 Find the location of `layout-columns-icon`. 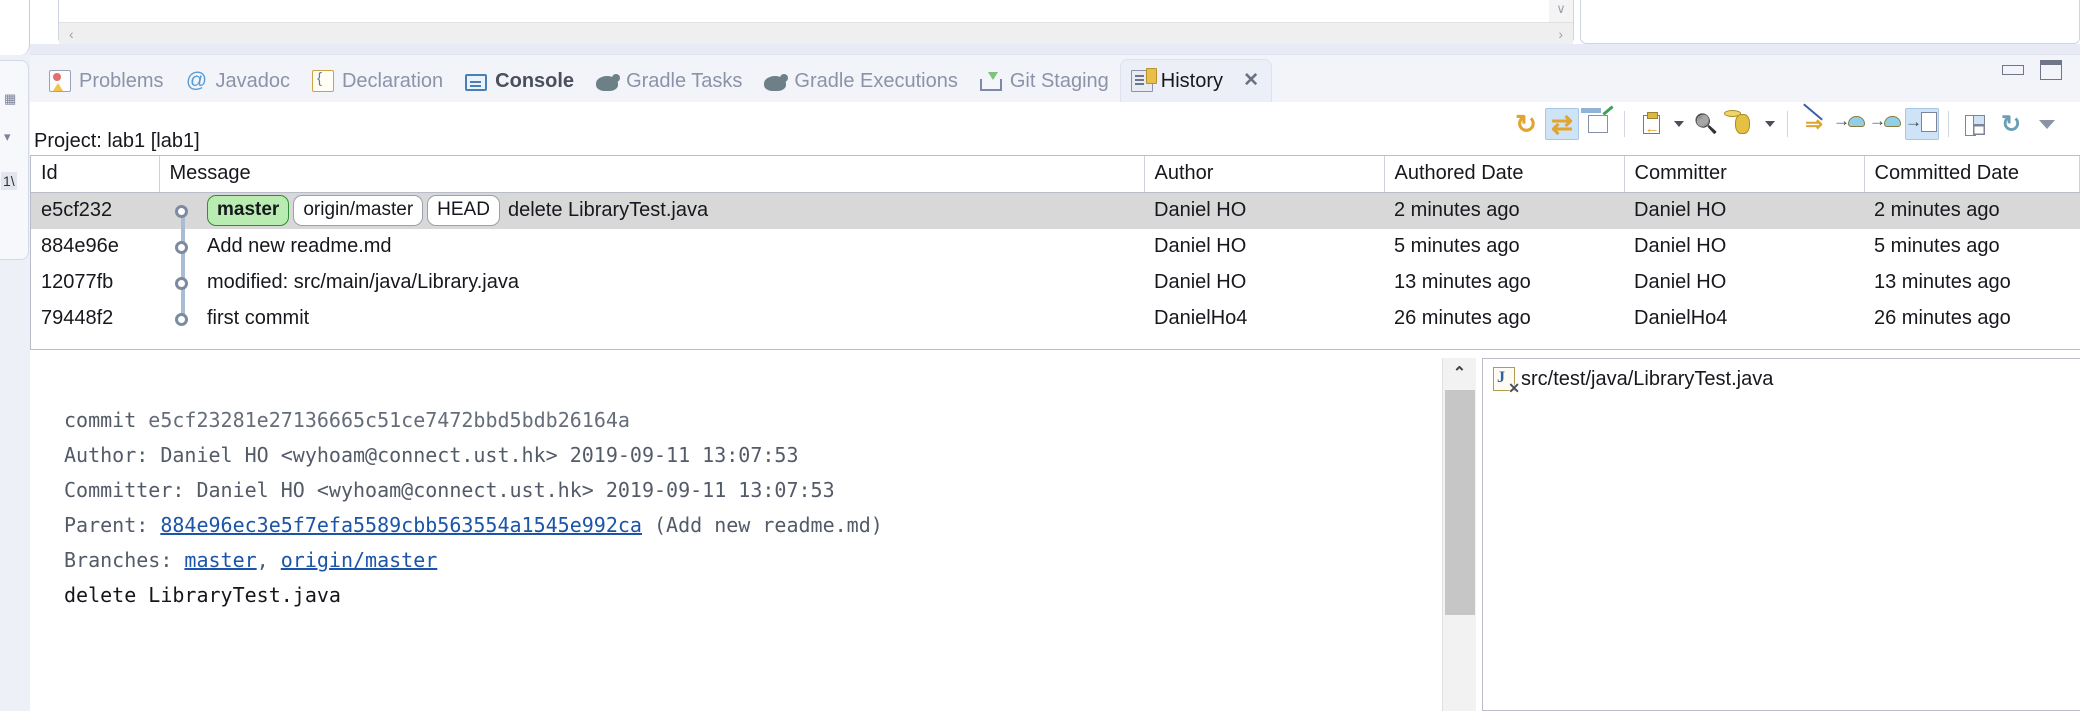

layout-columns-icon is located at coordinates (1975, 124).